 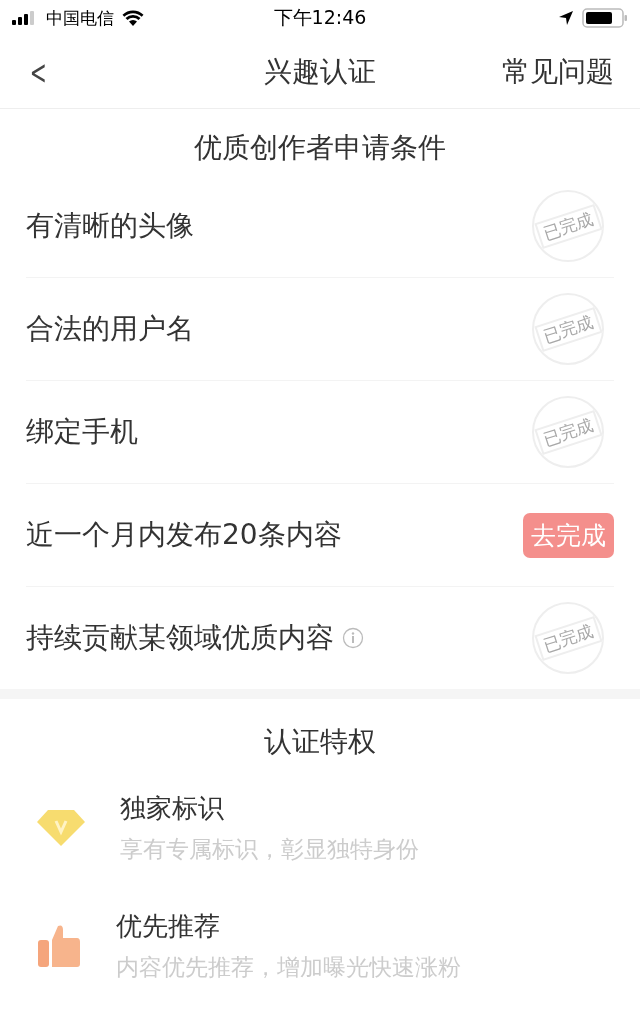 What do you see at coordinates (110, 329) in the screenshot?
I see `condition-label: 合法的用户名` at bounding box center [110, 329].